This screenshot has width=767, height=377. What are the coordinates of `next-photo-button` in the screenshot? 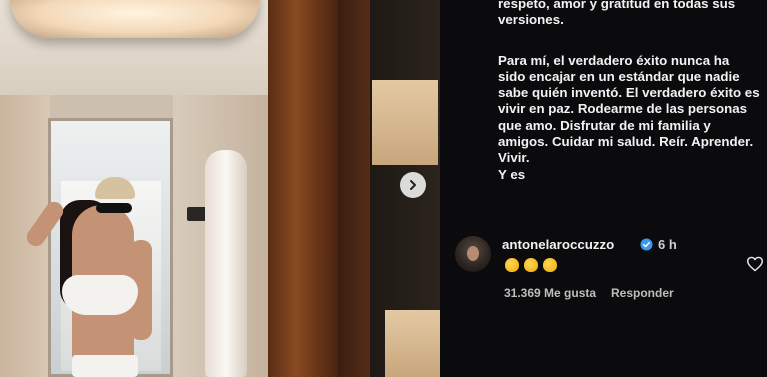 It's located at (413, 185).